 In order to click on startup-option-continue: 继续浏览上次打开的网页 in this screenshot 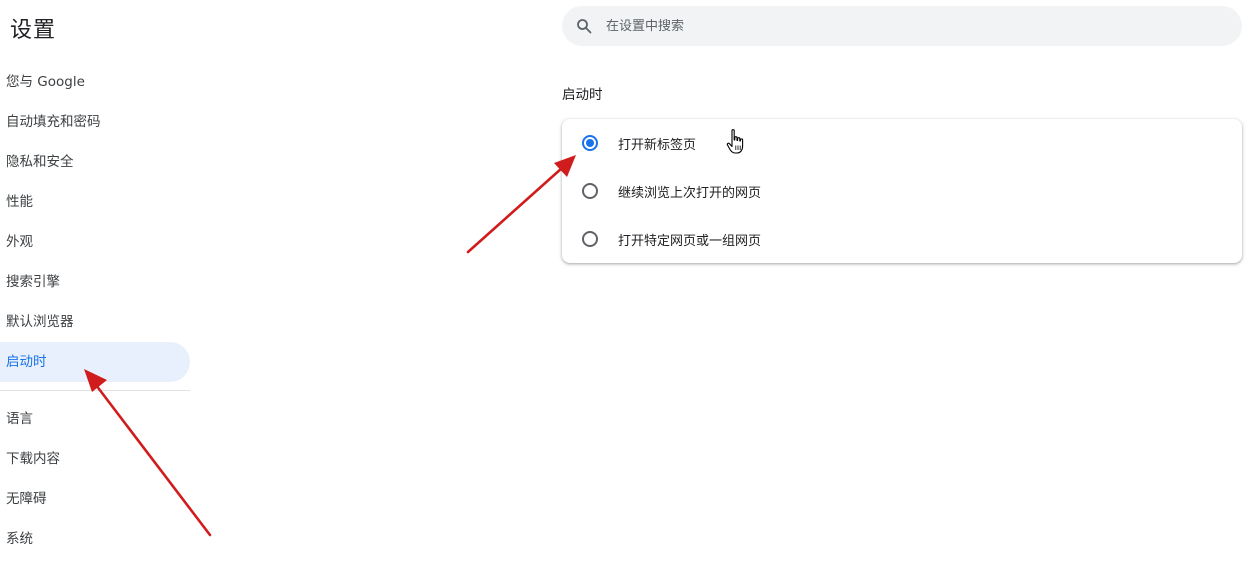, I will do `click(902, 191)`.